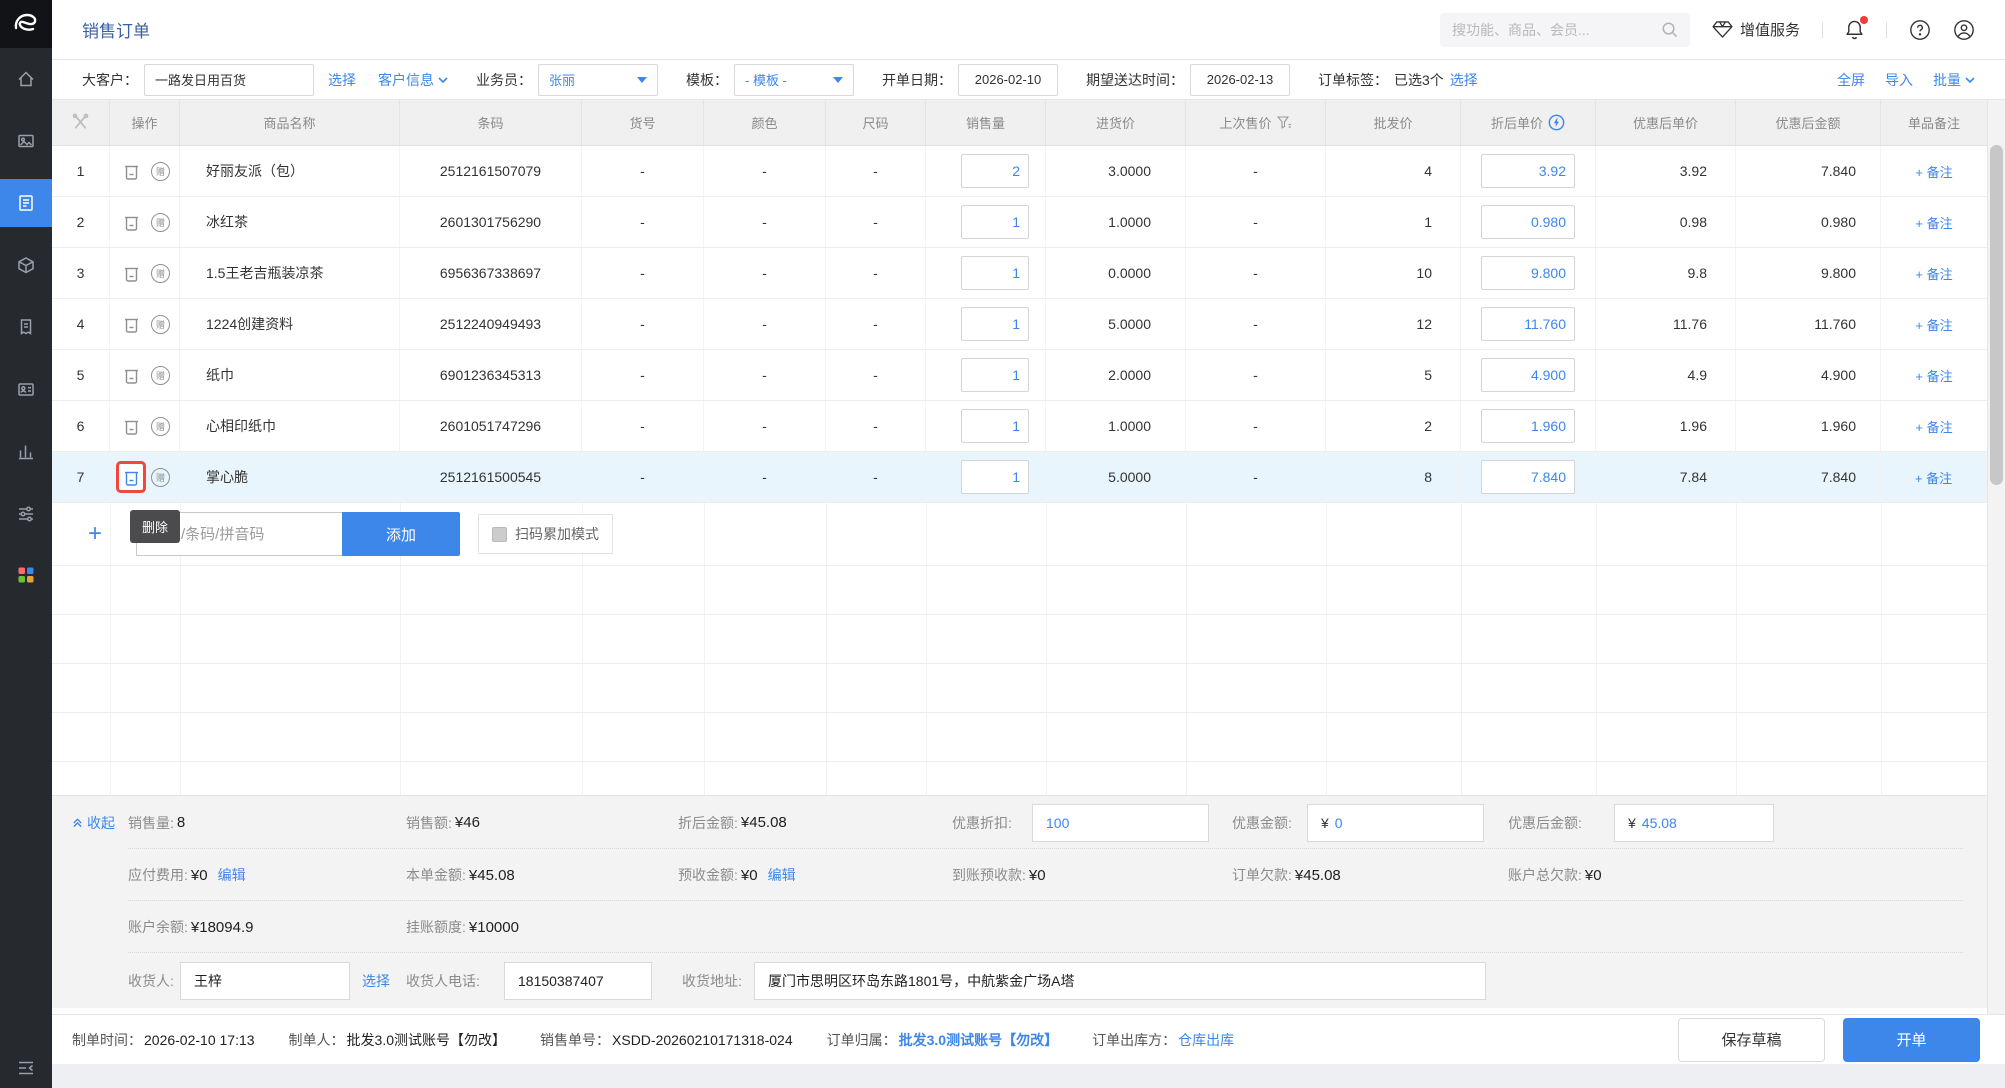 This screenshot has width=2005, height=1088. I want to click on save-draft-button: 保存草稿, so click(1751, 1039).